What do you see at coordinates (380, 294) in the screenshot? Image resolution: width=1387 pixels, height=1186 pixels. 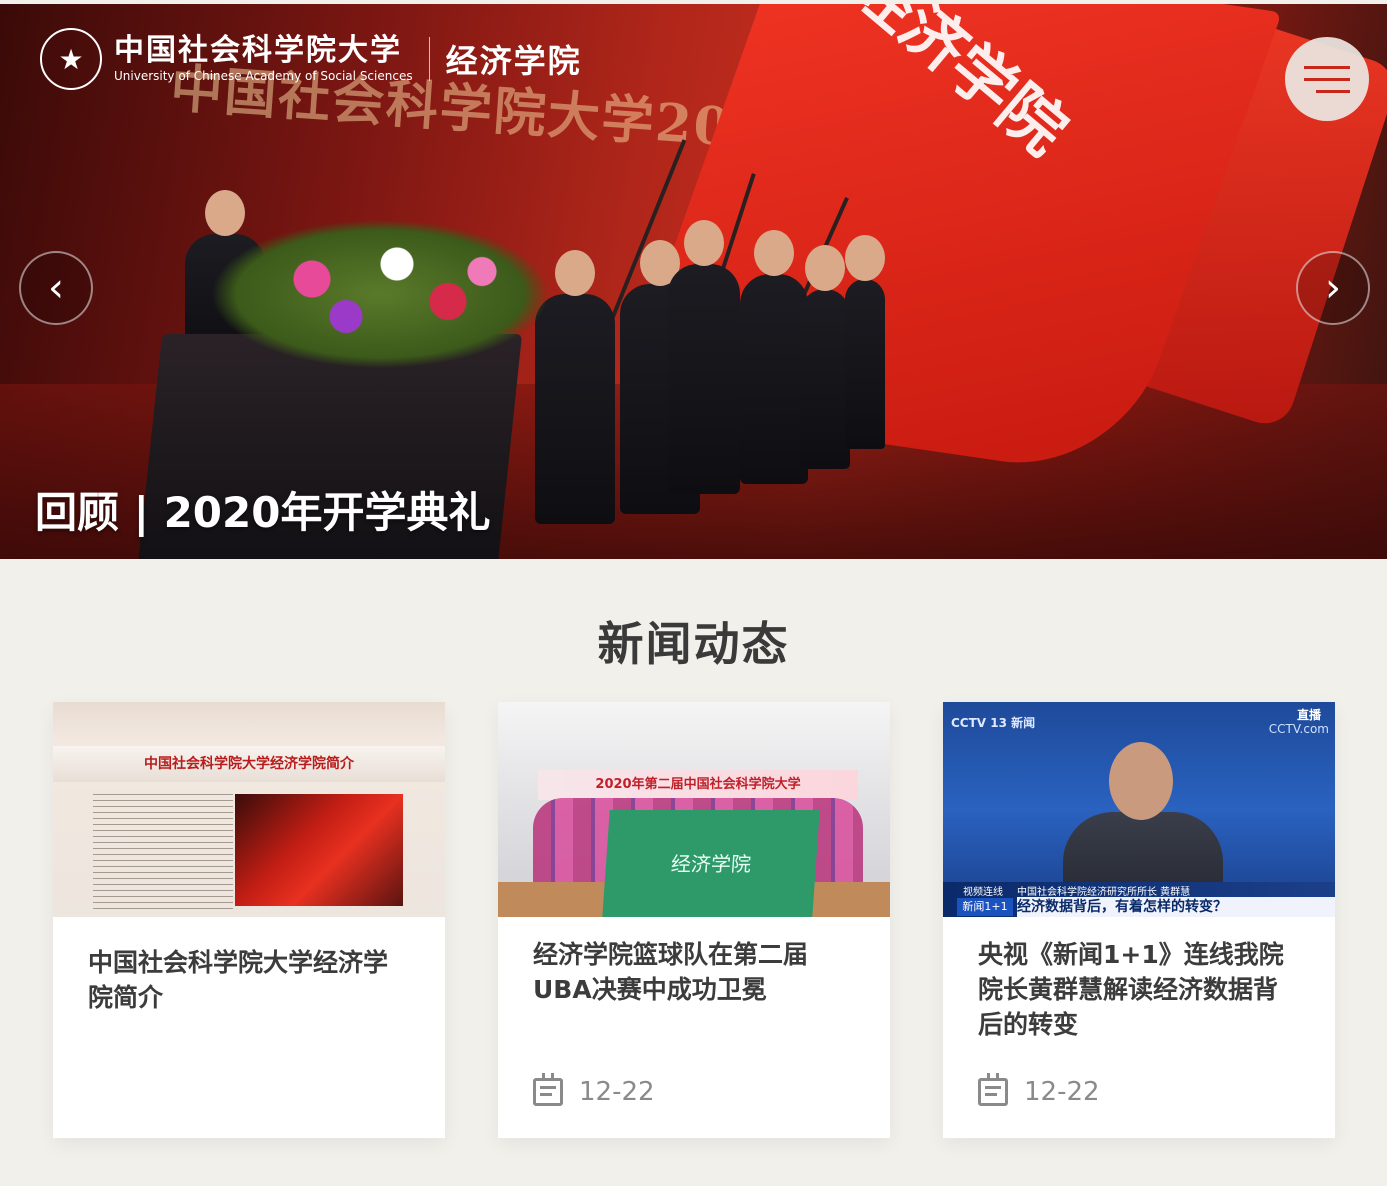 I see `hero-flowers` at bounding box center [380, 294].